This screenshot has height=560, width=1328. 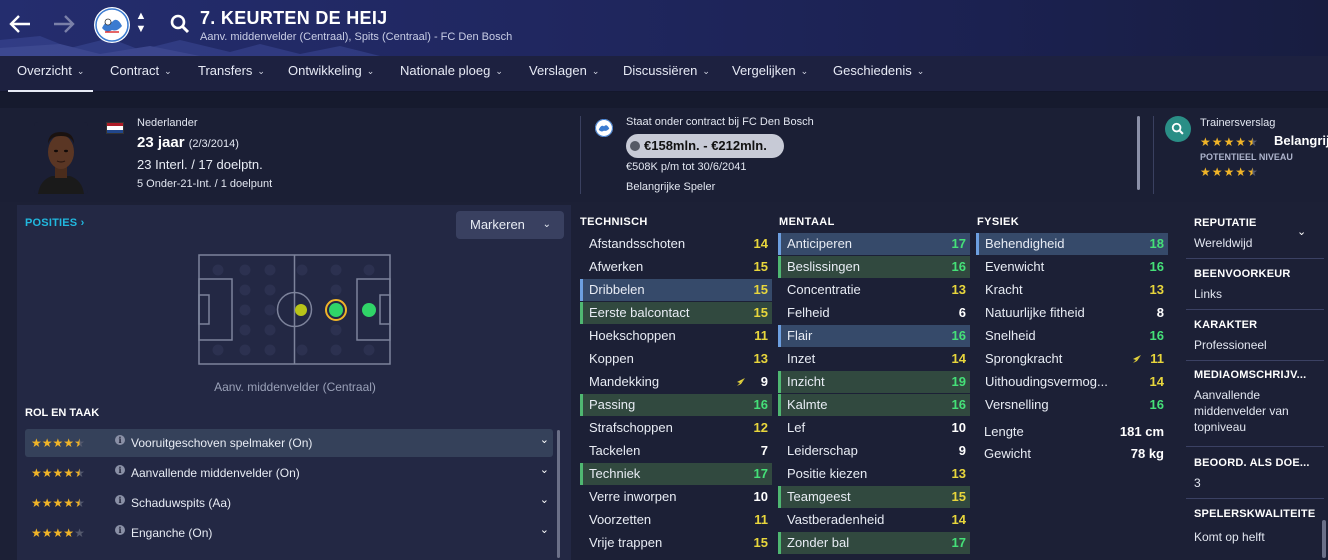 What do you see at coordinates (874, 543) in the screenshot?
I see `attribute-row: Zonder bal 17` at bounding box center [874, 543].